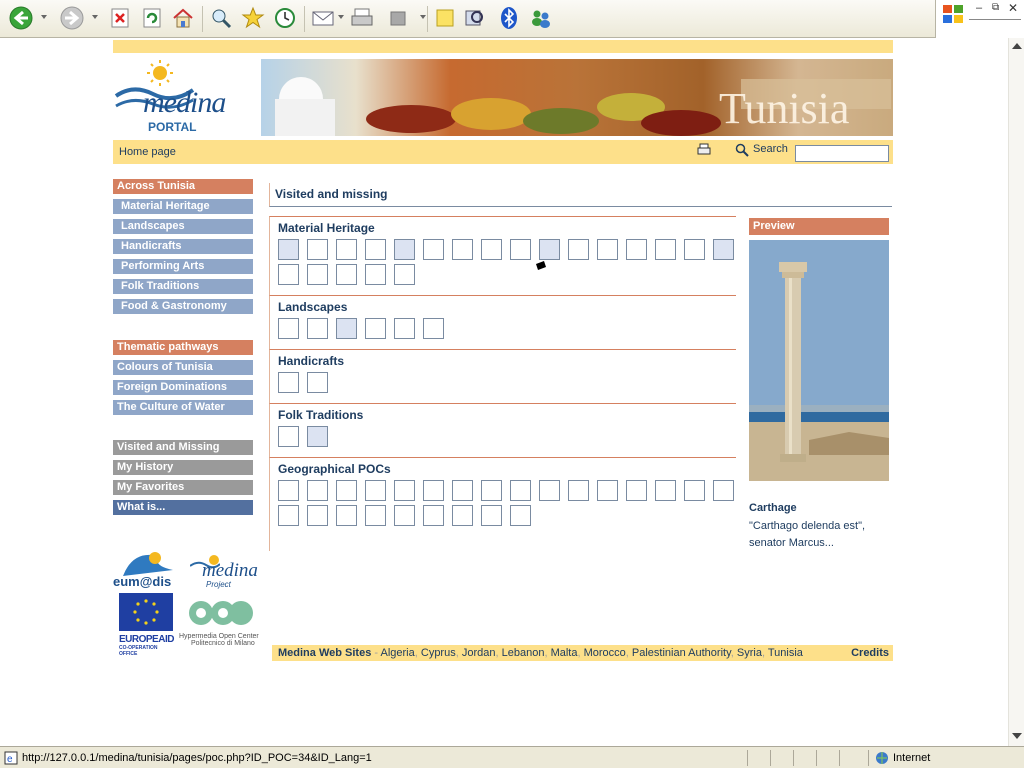 The image size is (1024, 768). I want to click on minimize-button: –, so click(979, 8).